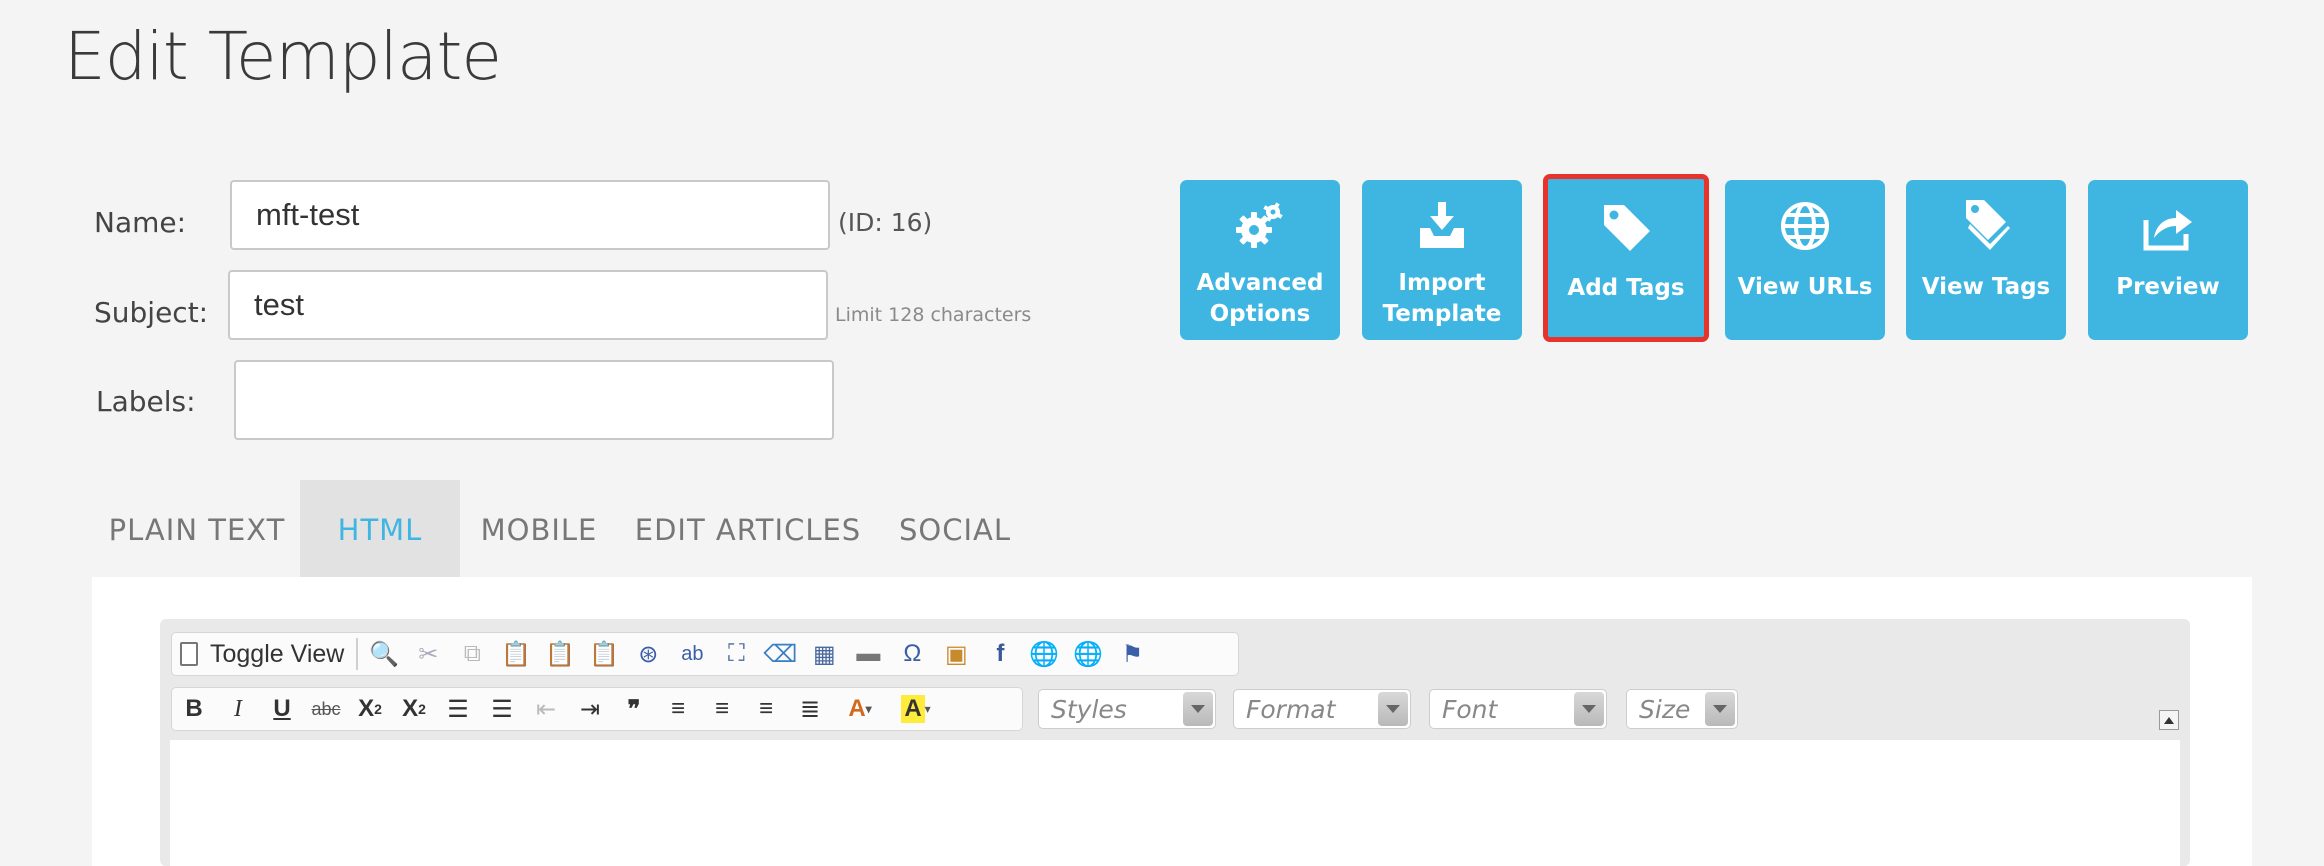 The image size is (2324, 866). I want to click on editor-content-area, so click(1175, 803).